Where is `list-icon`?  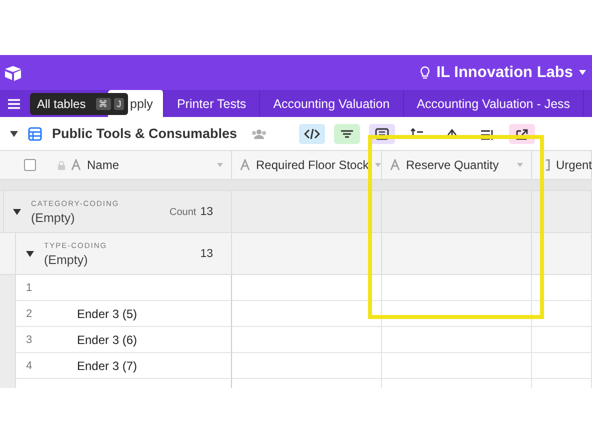
list-icon is located at coordinates (382, 133).